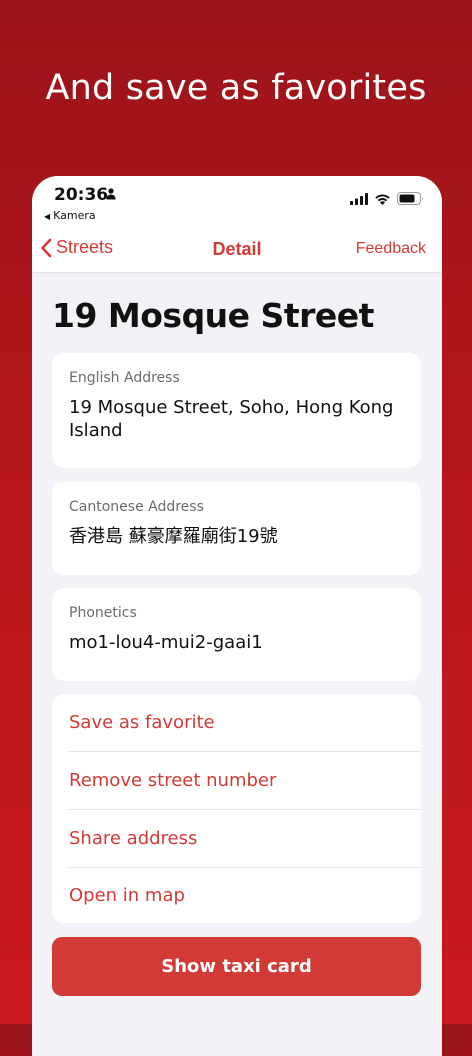 The width and height of the screenshot is (472, 1056). I want to click on cellular-signal-icon, so click(359, 198).